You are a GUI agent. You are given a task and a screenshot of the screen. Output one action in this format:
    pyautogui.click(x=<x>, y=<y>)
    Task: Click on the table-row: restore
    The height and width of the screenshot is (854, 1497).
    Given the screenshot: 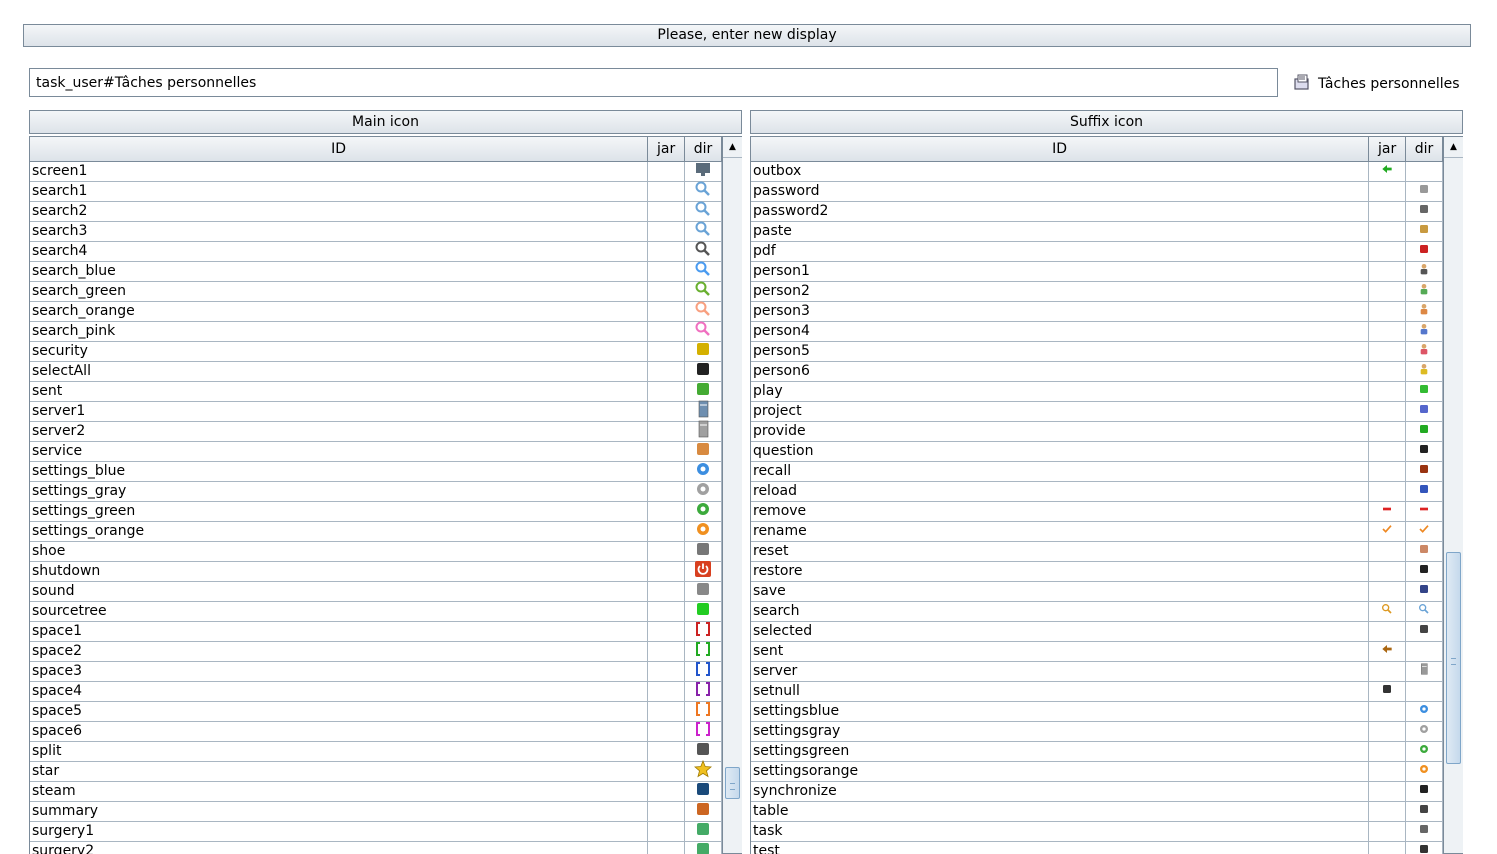 What is the action you would take?
    pyautogui.click(x=1097, y=572)
    